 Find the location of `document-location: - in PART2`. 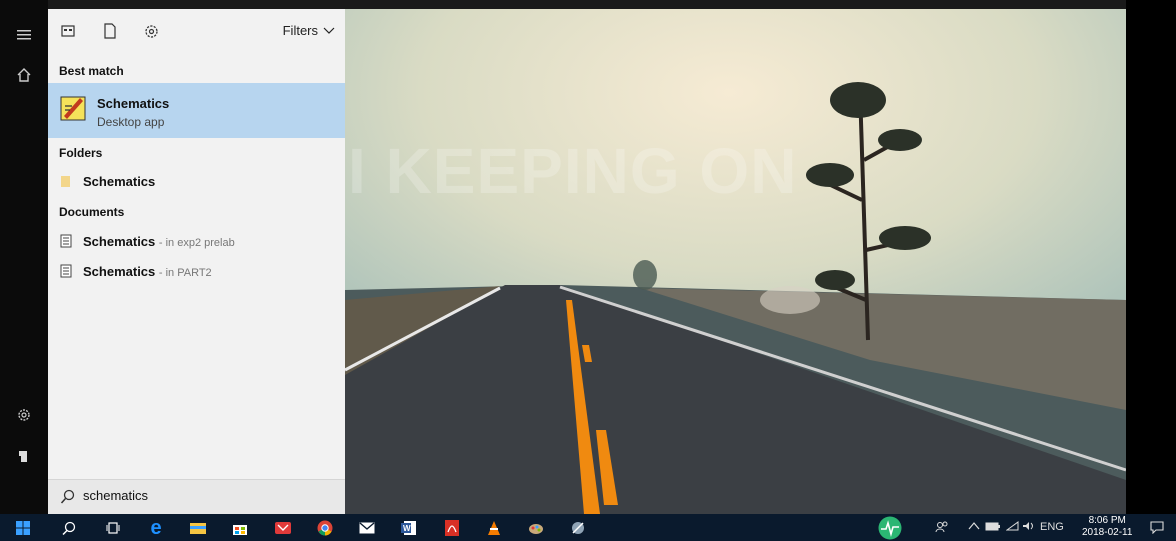

document-location: - in PART2 is located at coordinates (185, 273).